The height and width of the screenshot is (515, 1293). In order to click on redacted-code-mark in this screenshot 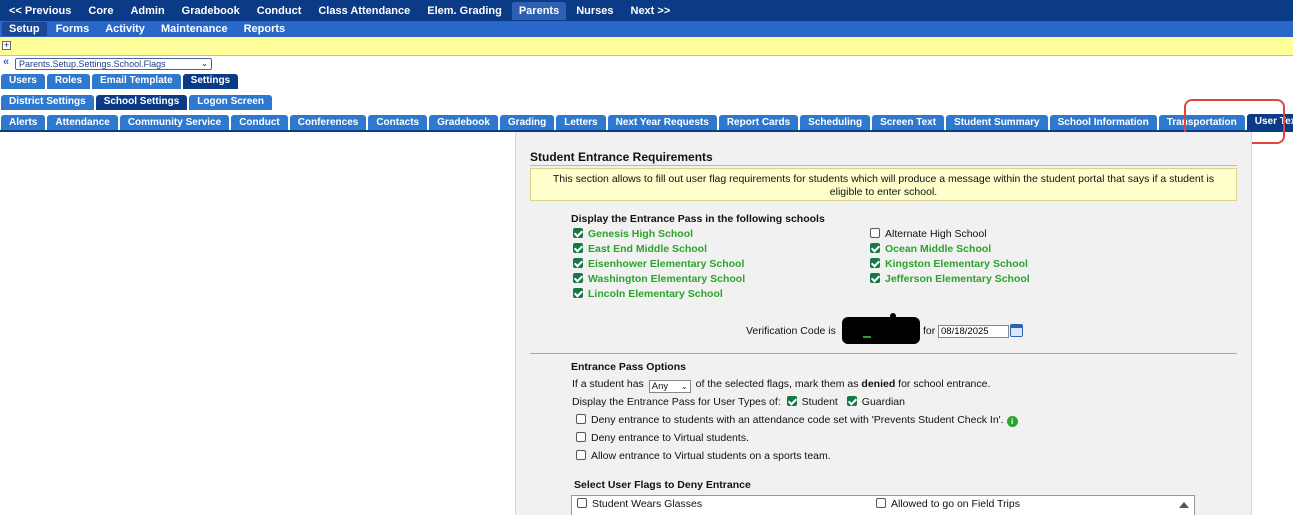, I will do `click(893, 316)`.